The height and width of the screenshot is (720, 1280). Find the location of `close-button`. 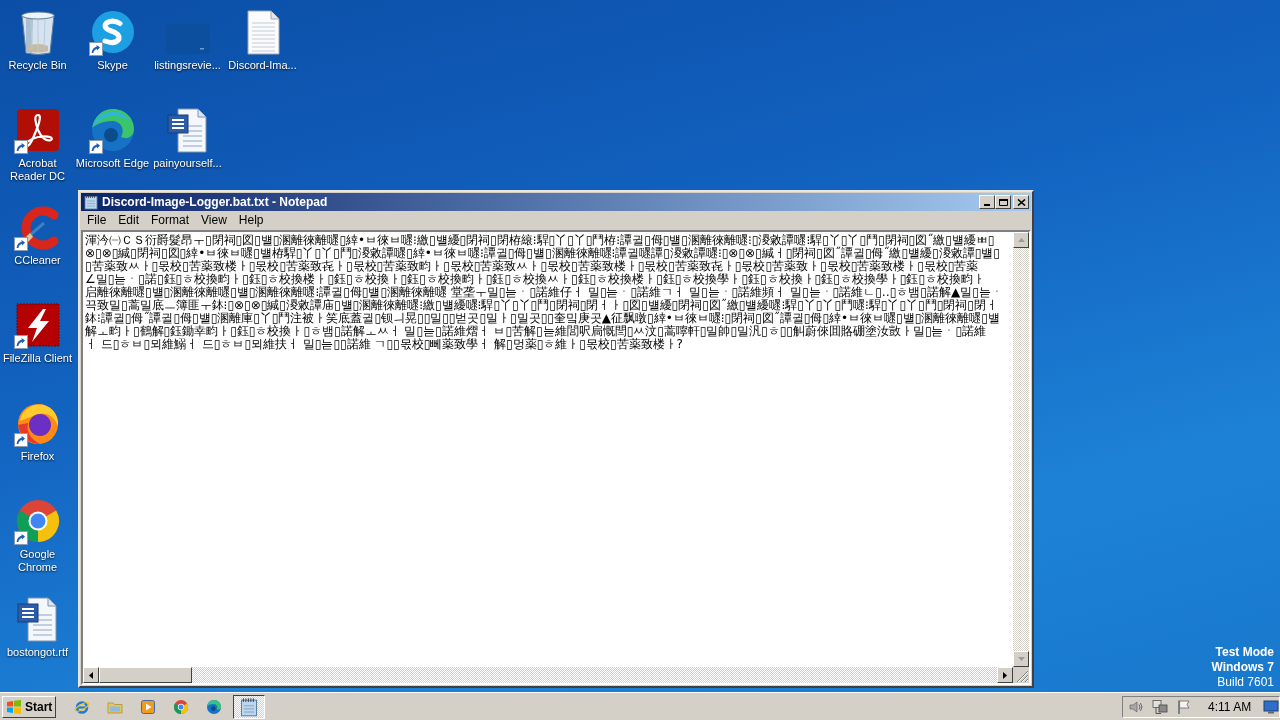

close-button is located at coordinates (1021, 202).